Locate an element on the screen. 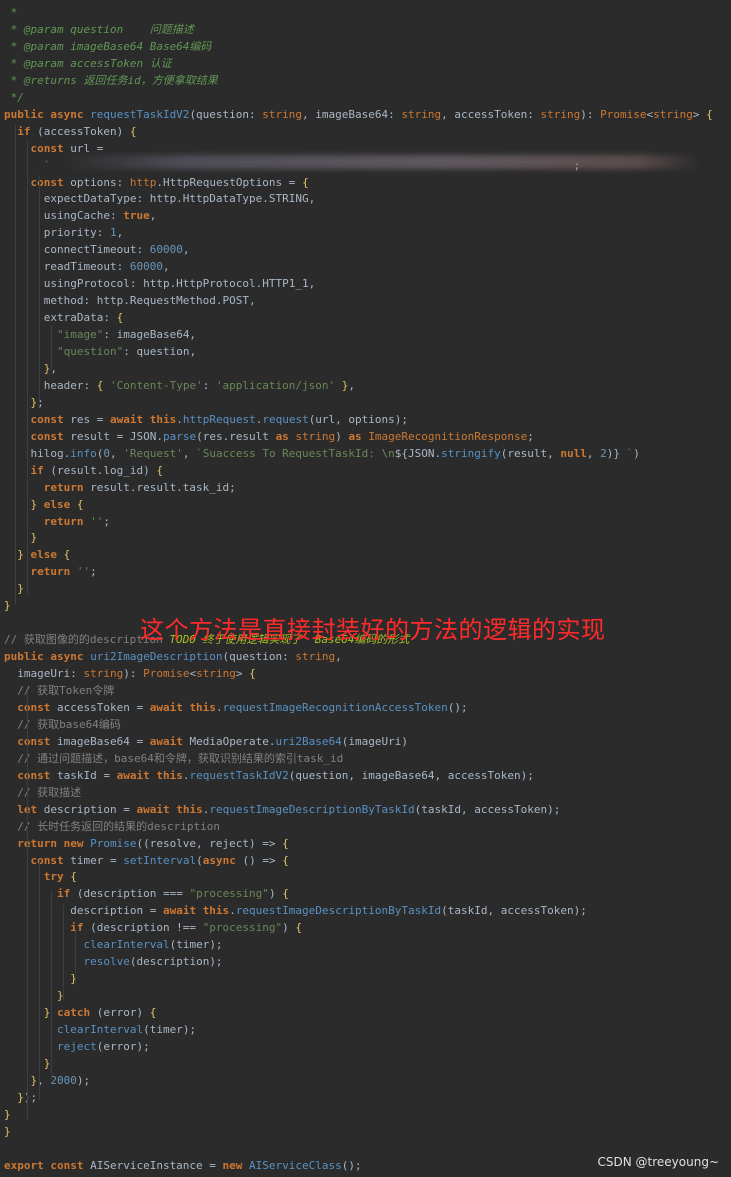  code-line: * @param imageBase64 Base64编码 is located at coordinates (108, 46).